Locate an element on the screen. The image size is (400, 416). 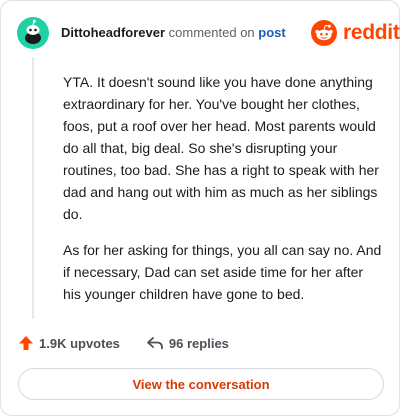
comment-header: Dittoheadforever commented on post is located at coordinates (173, 32).